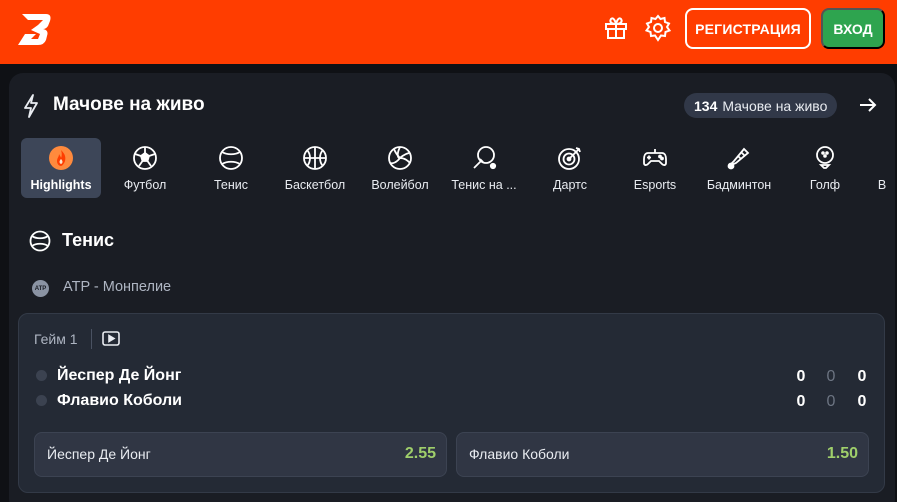  What do you see at coordinates (88, 240) in the screenshot?
I see `section-title: Тенис` at bounding box center [88, 240].